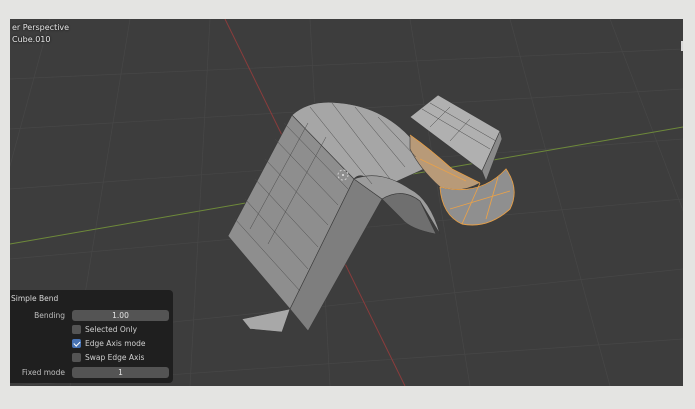  I want to click on selected-only-checkbox, so click(76, 329).